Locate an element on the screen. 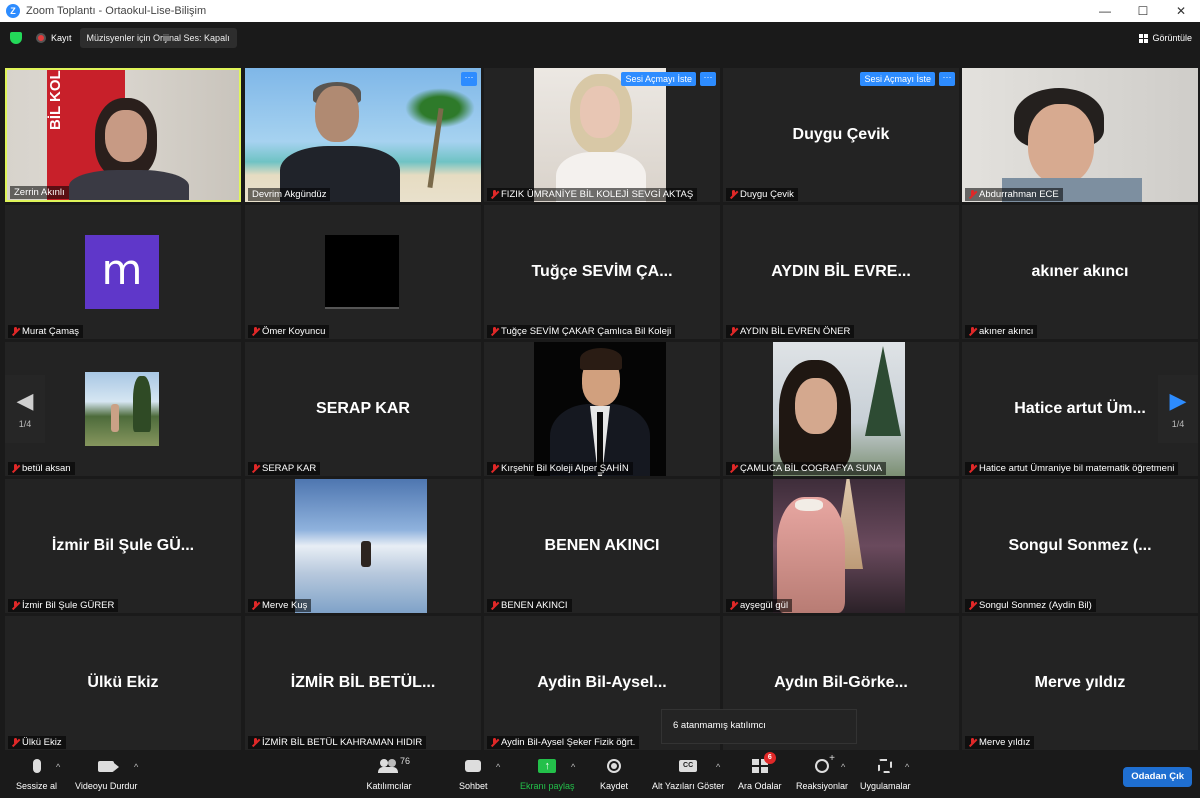 The width and height of the screenshot is (1200, 798). participant-name: Abdurrahman ECE is located at coordinates (1014, 194).